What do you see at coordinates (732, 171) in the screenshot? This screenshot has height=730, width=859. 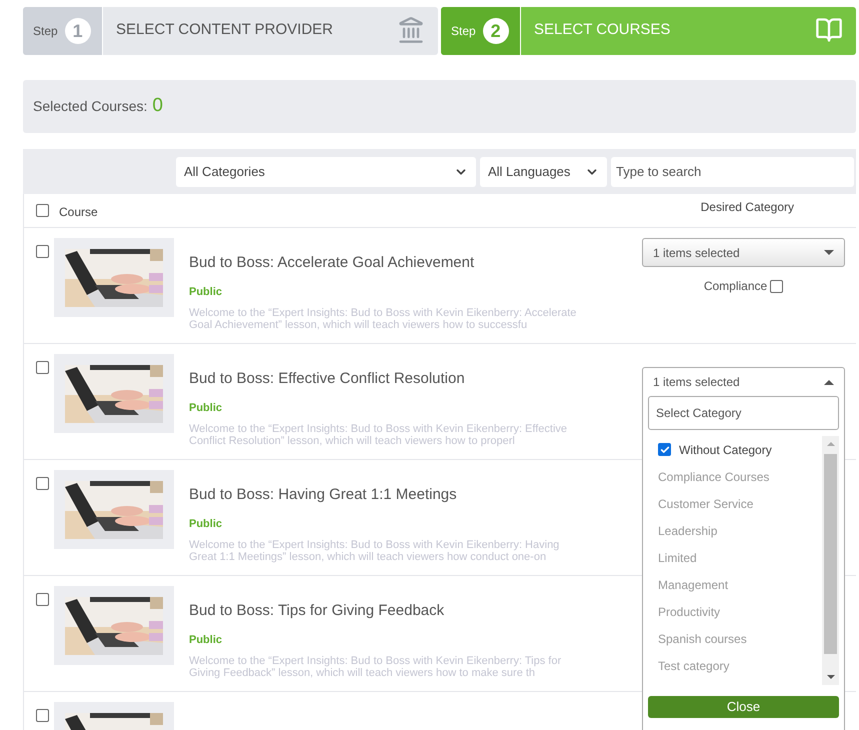 I see `search-field: Type to search` at bounding box center [732, 171].